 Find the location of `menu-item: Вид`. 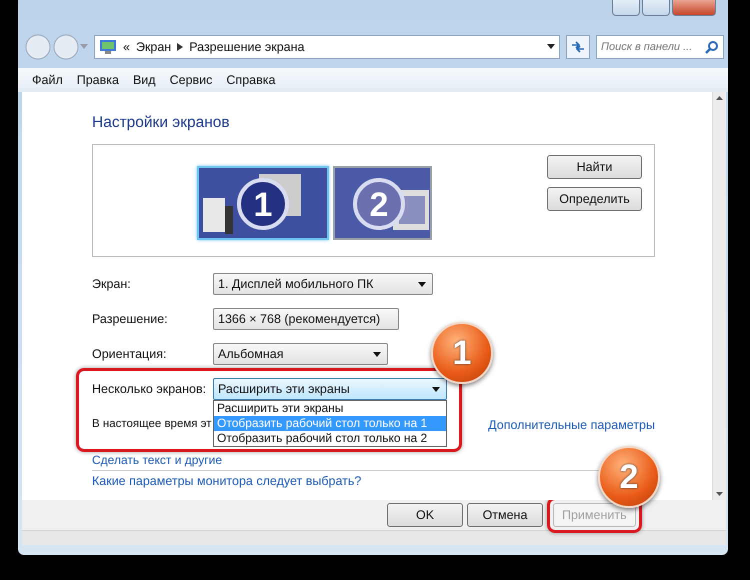

menu-item: Вид is located at coordinates (144, 80).